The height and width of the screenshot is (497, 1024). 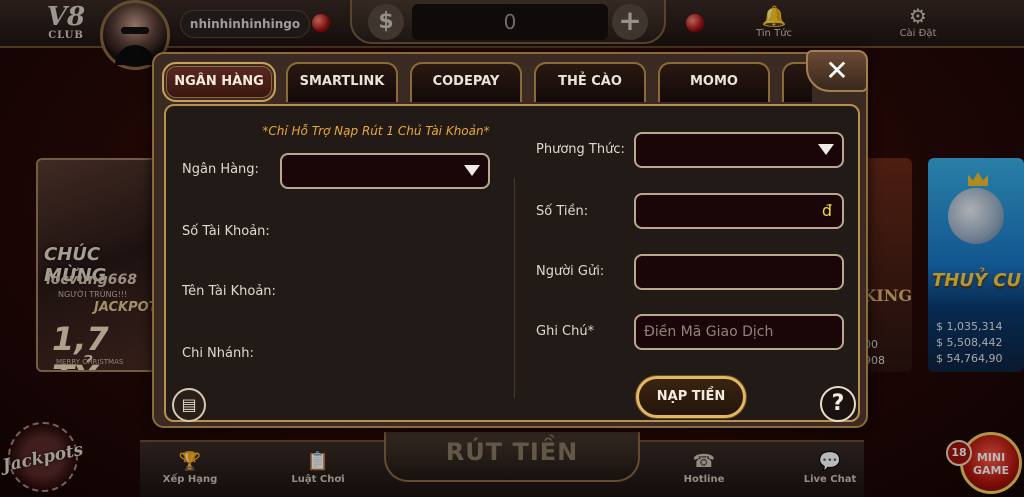 What do you see at coordinates (570, 271) in the screenshot?
I see `sender-label: Người Gửi:` at bounding box center [570, 271].